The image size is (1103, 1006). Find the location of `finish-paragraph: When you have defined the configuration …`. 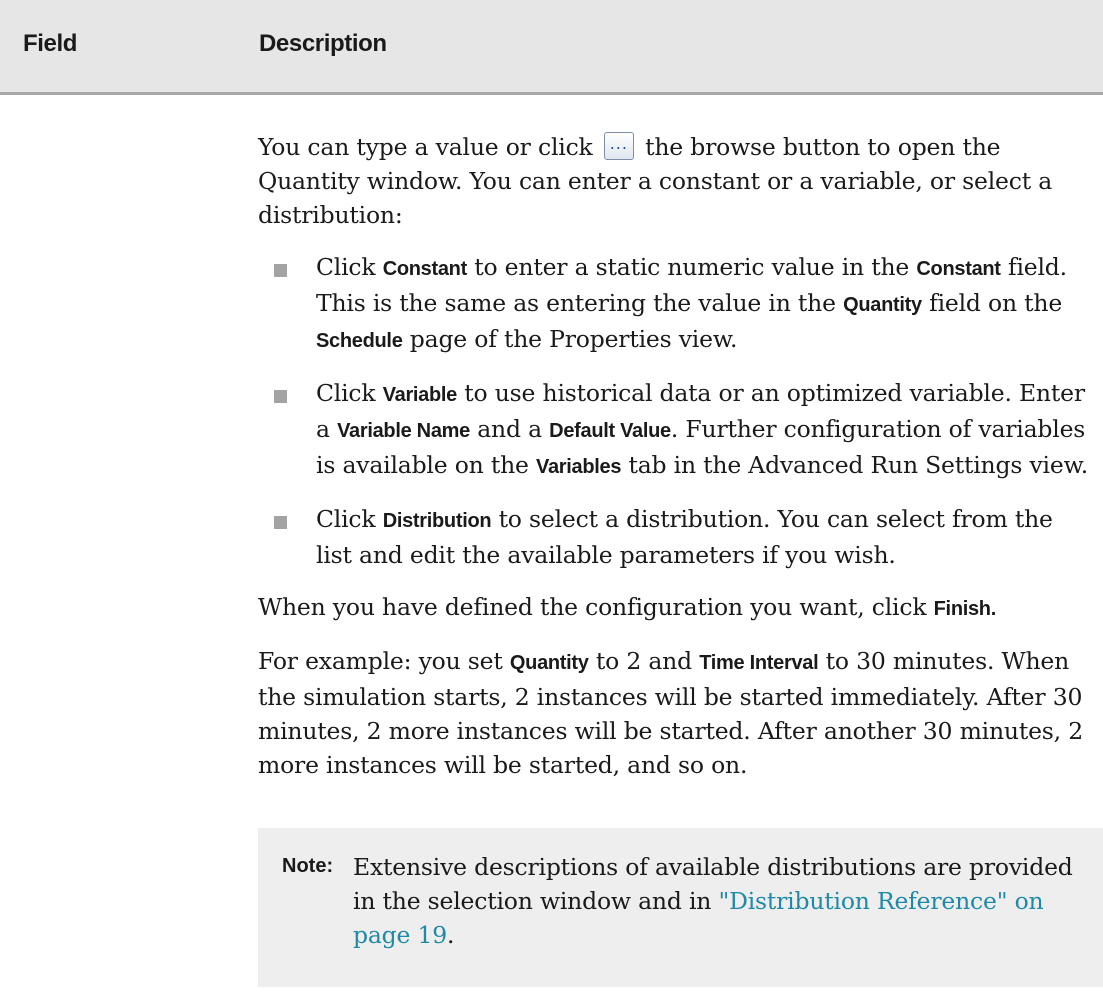

finish-paragraph: When you have defined the configuration … is located at coordinates (627, 607).